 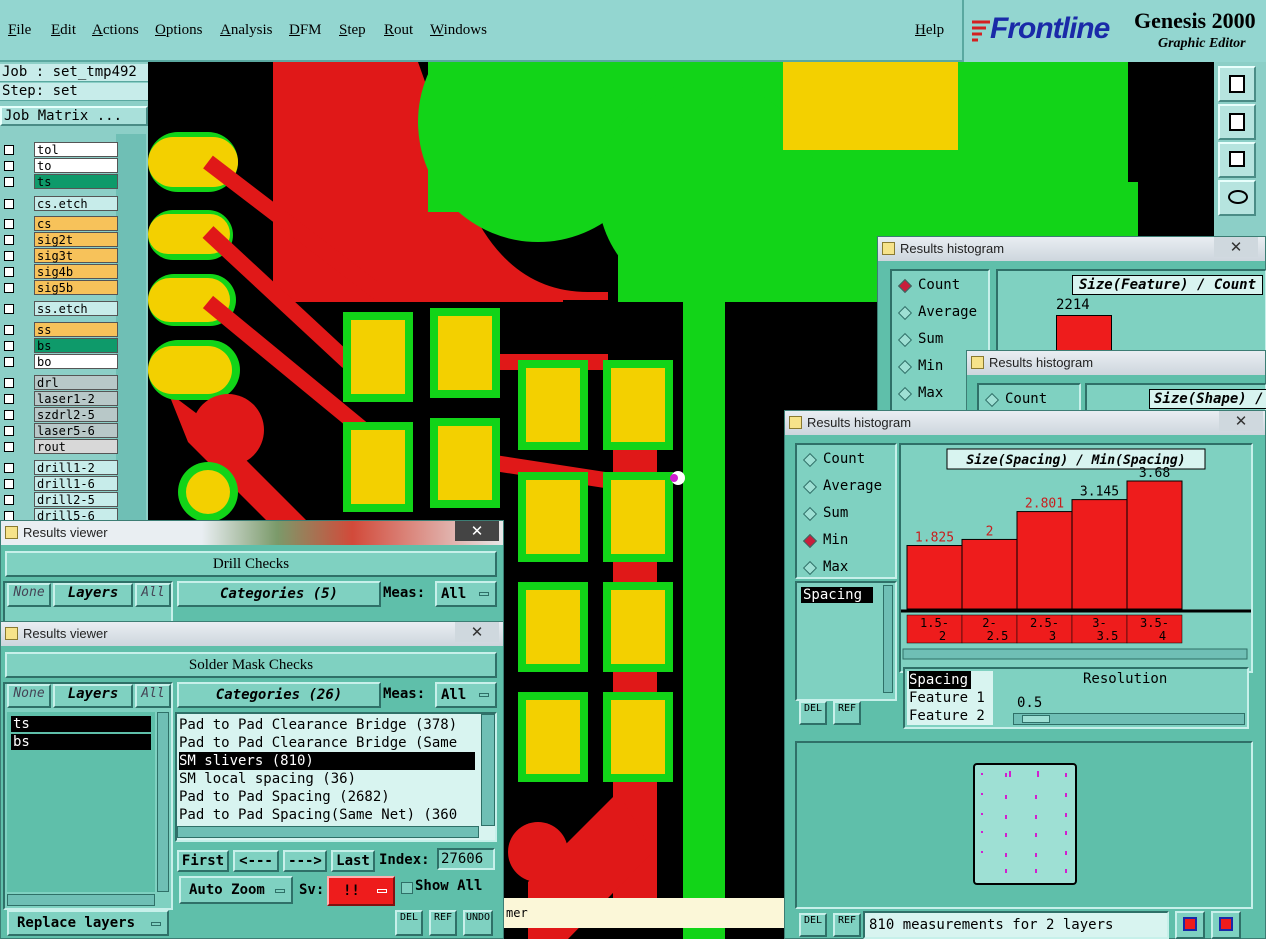 I want to click on print-button, so click(x=1226, y=925).